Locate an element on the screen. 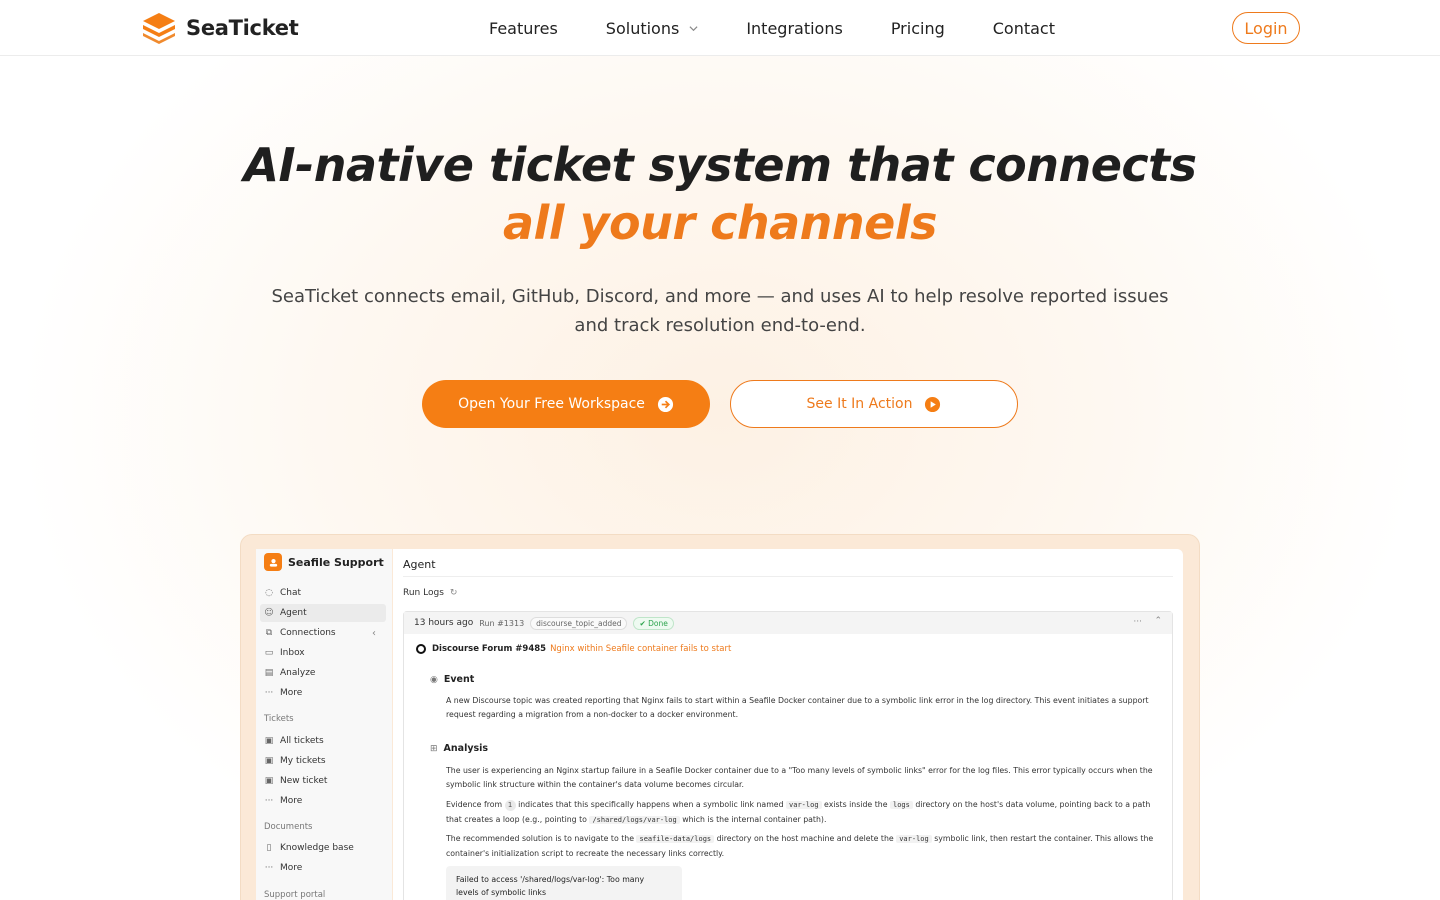  see-in-action-button: See It In Action is located at coordinates (874, 404).